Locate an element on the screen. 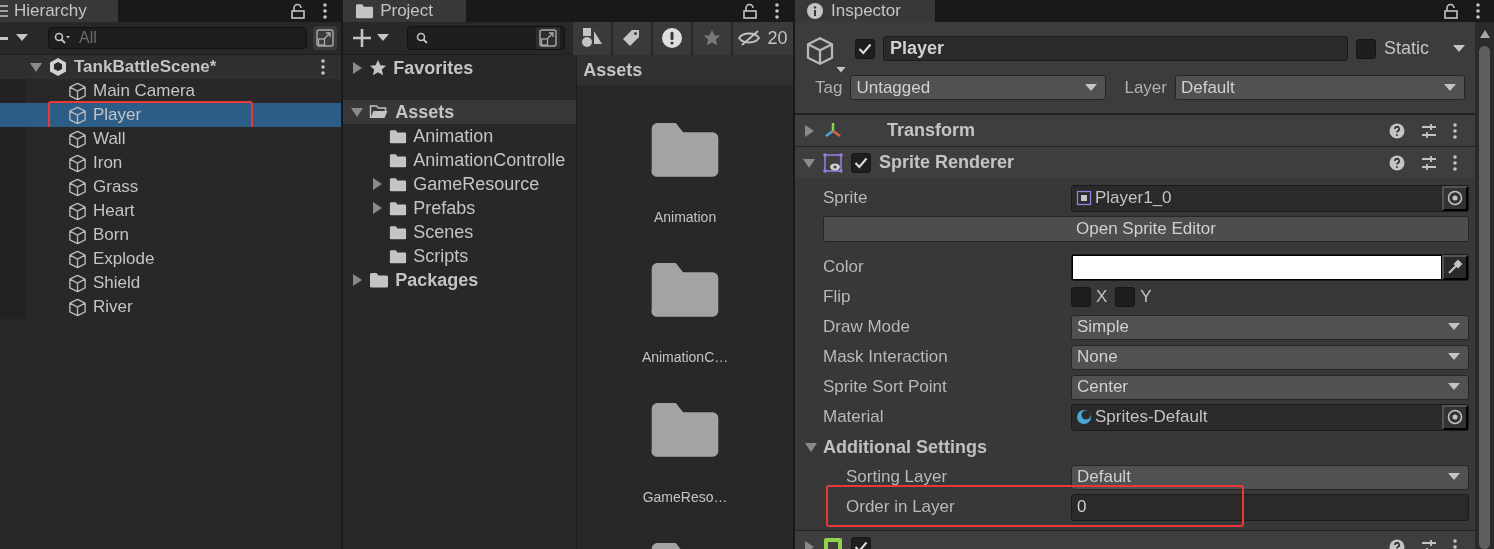 The image size is (1494, 549). tree-item: Assets is located at coordinates (460, 112).